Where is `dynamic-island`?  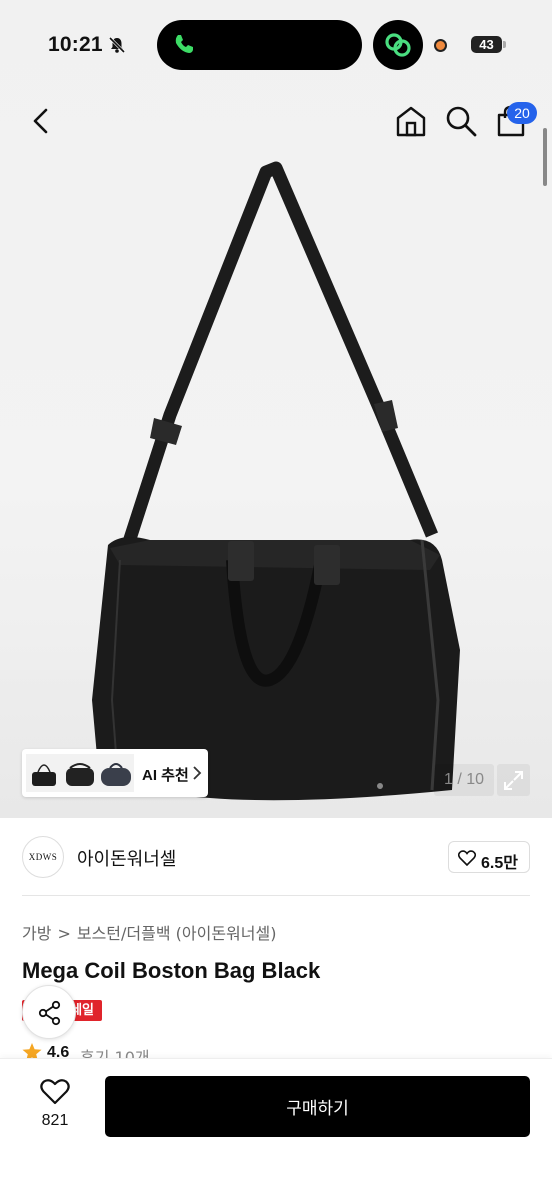 dynamic-island is located at coordinates (259, 45).